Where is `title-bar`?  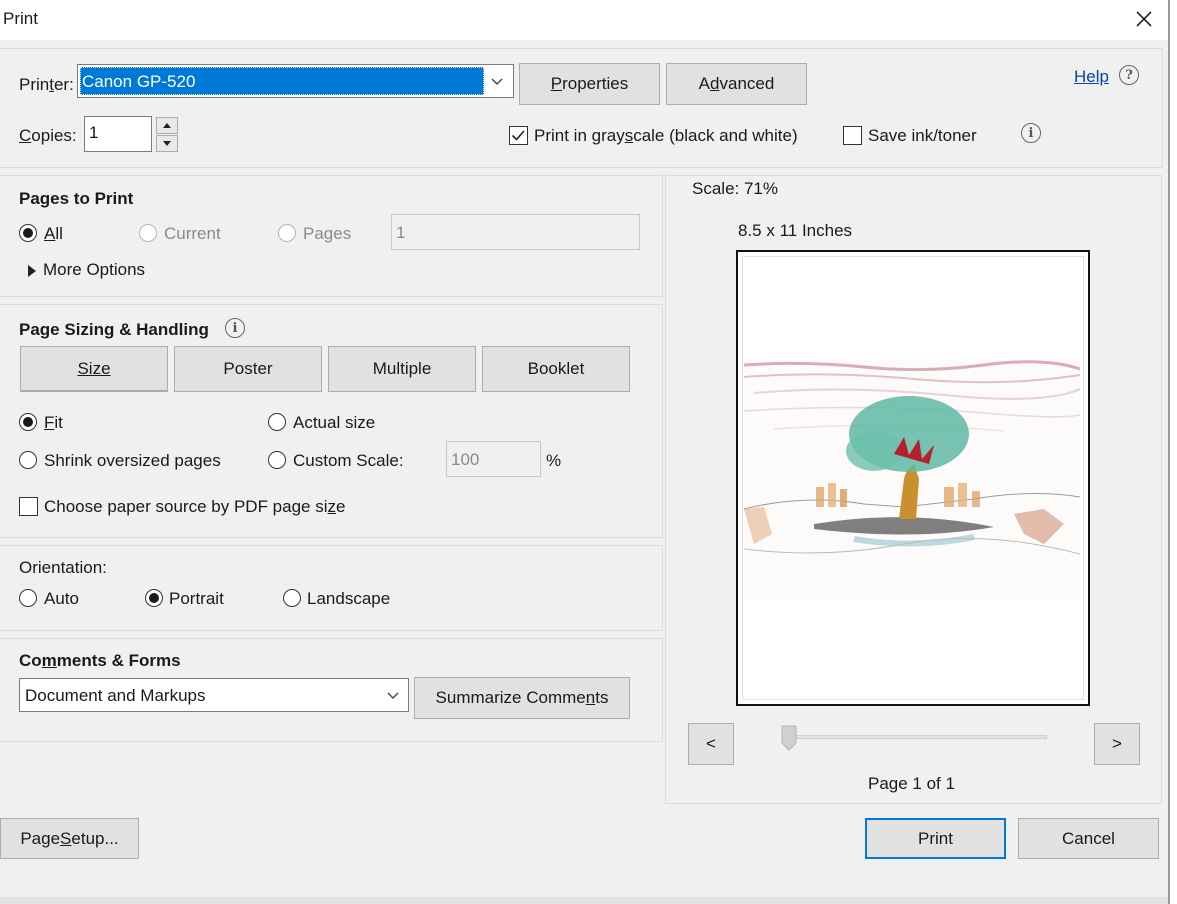
title-bar is located at coordinates (584, 20).